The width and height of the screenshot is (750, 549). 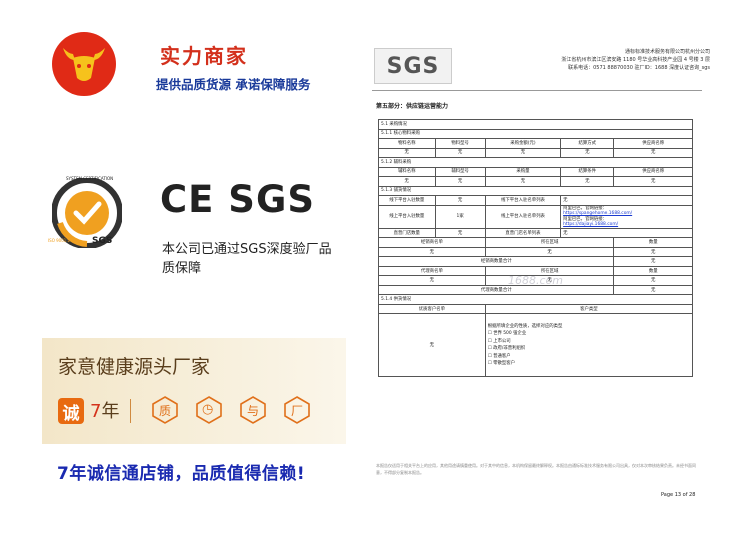 I want to click on factory-icon: 厂, so click(x=297, y=412).